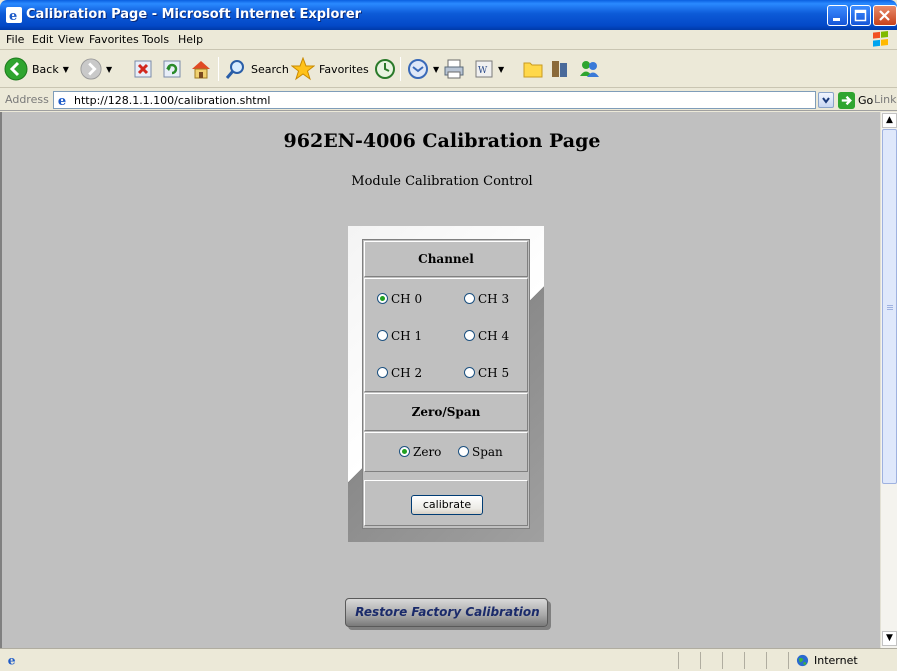 The height and width of the screenshot is (671, 897). I want to click on mail-button: ▼, so click(423, 69).